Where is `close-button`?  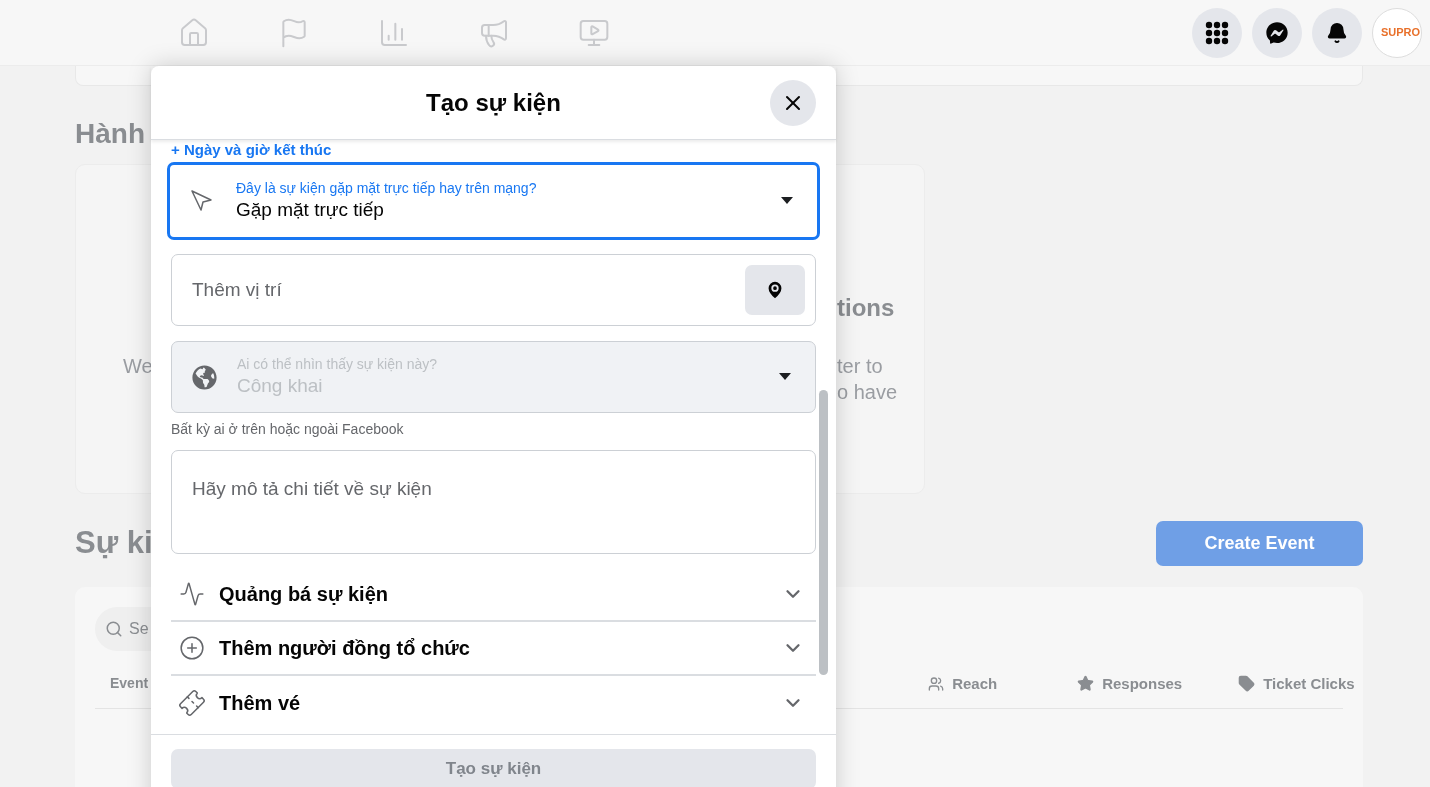
close-button is located at coordinates (793, 103).